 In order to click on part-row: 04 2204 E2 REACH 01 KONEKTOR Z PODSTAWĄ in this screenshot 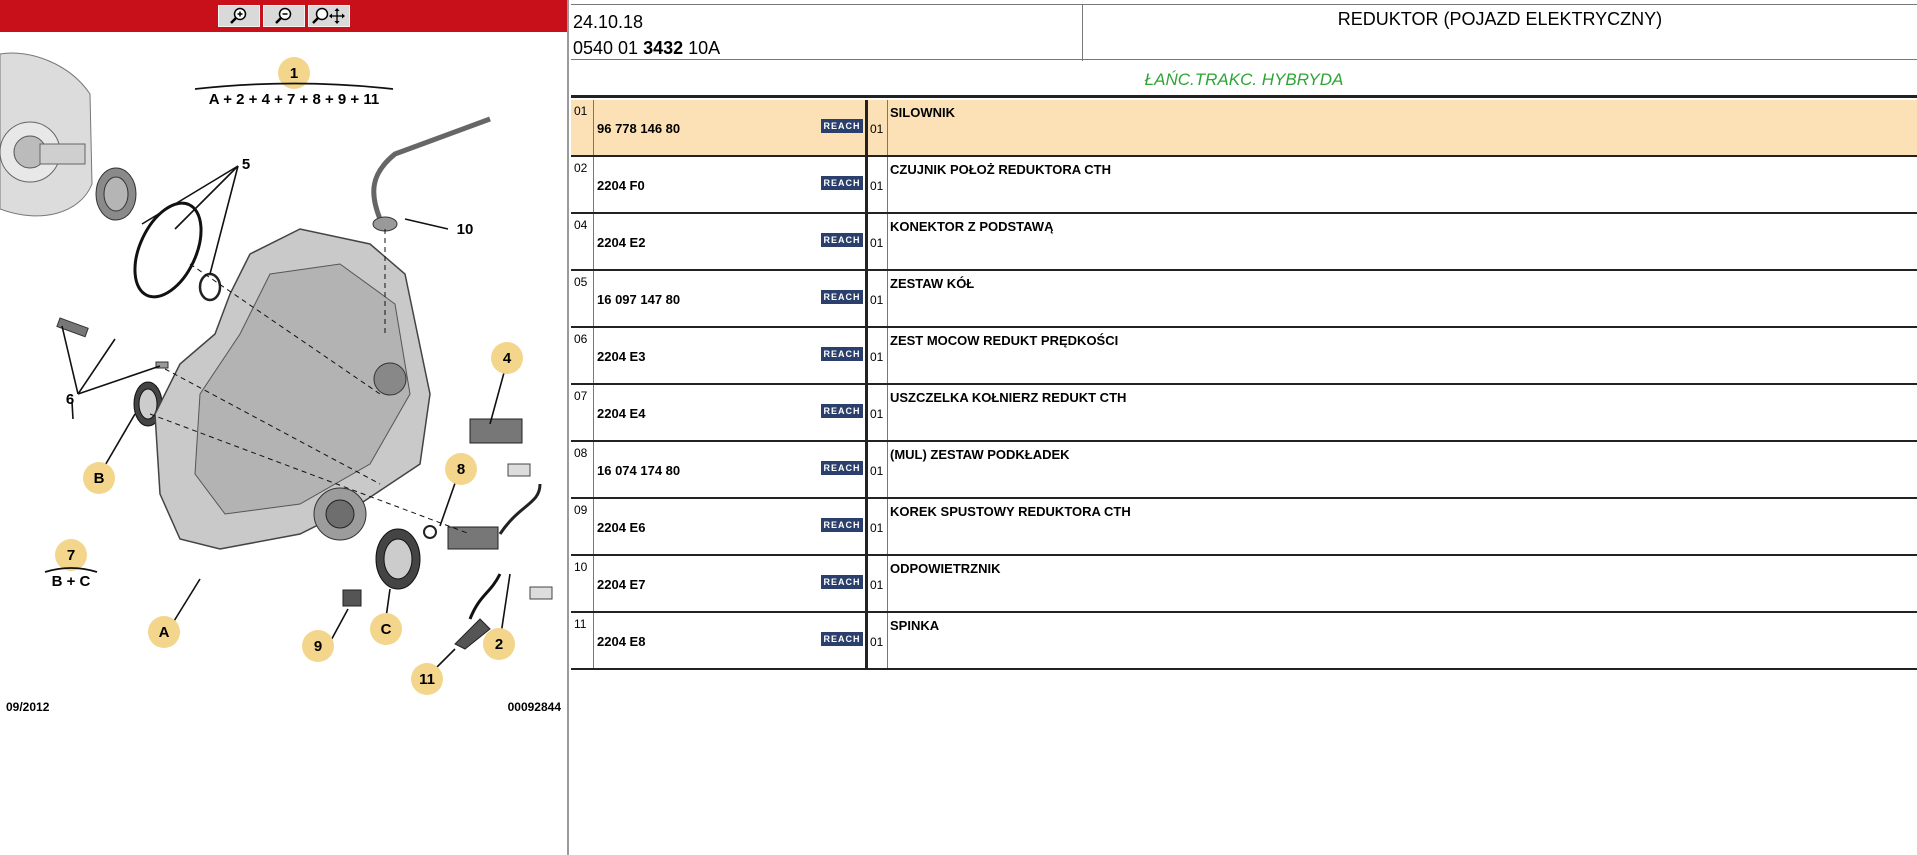, I will do `click(1244, 242)`.